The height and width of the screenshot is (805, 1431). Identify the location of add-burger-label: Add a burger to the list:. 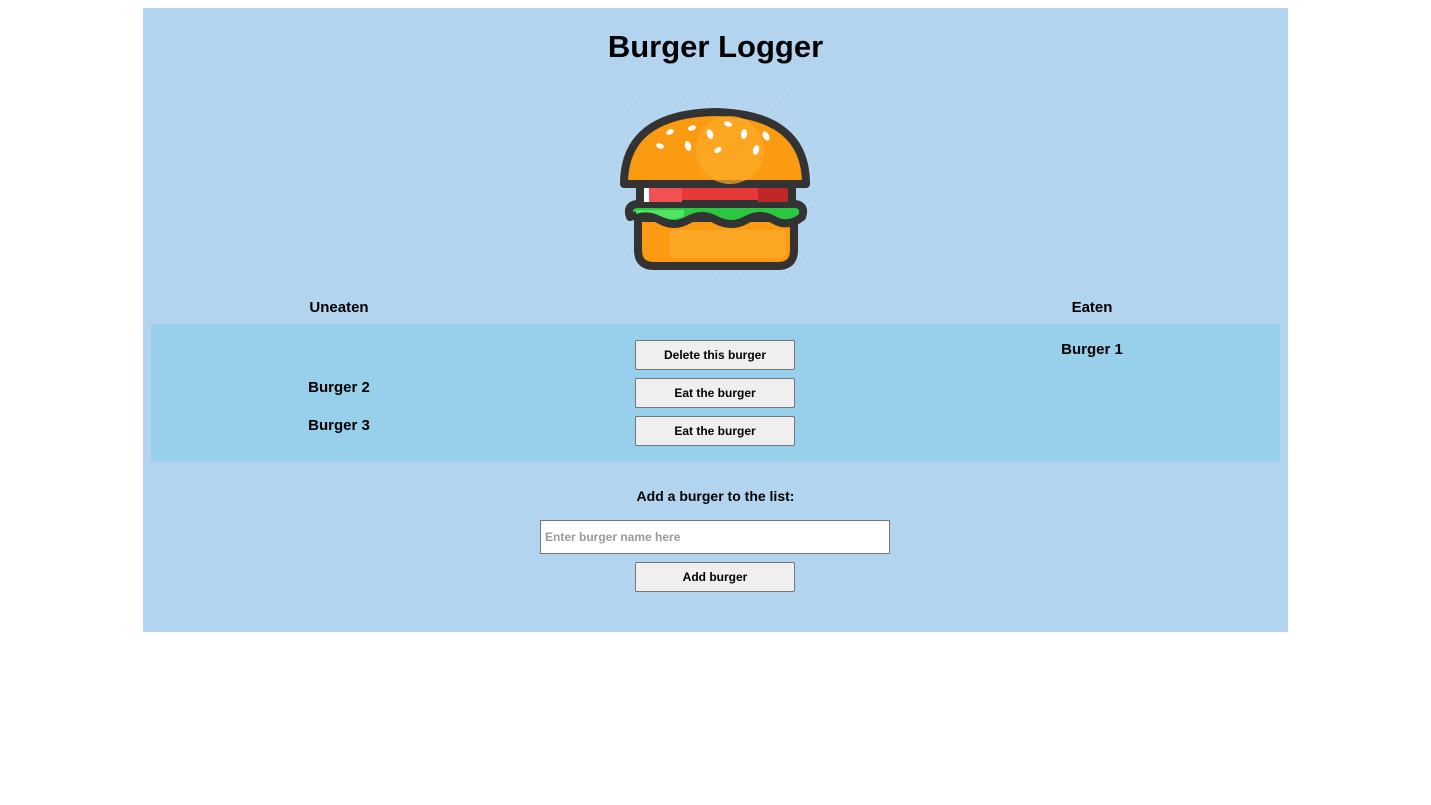
(715, 496).